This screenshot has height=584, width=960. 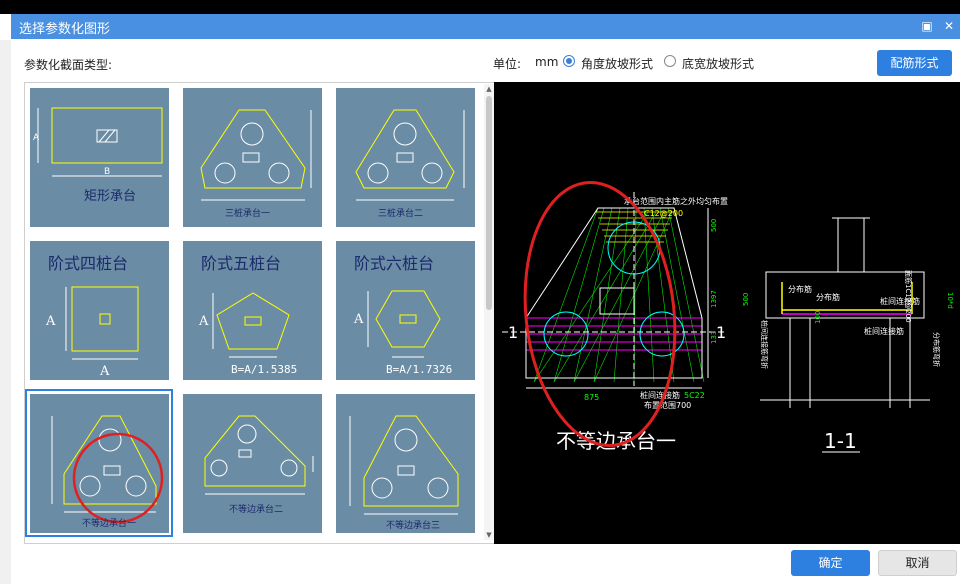 I want to click on shape-caption: 不等边承台一, so click(x=109, y=523).